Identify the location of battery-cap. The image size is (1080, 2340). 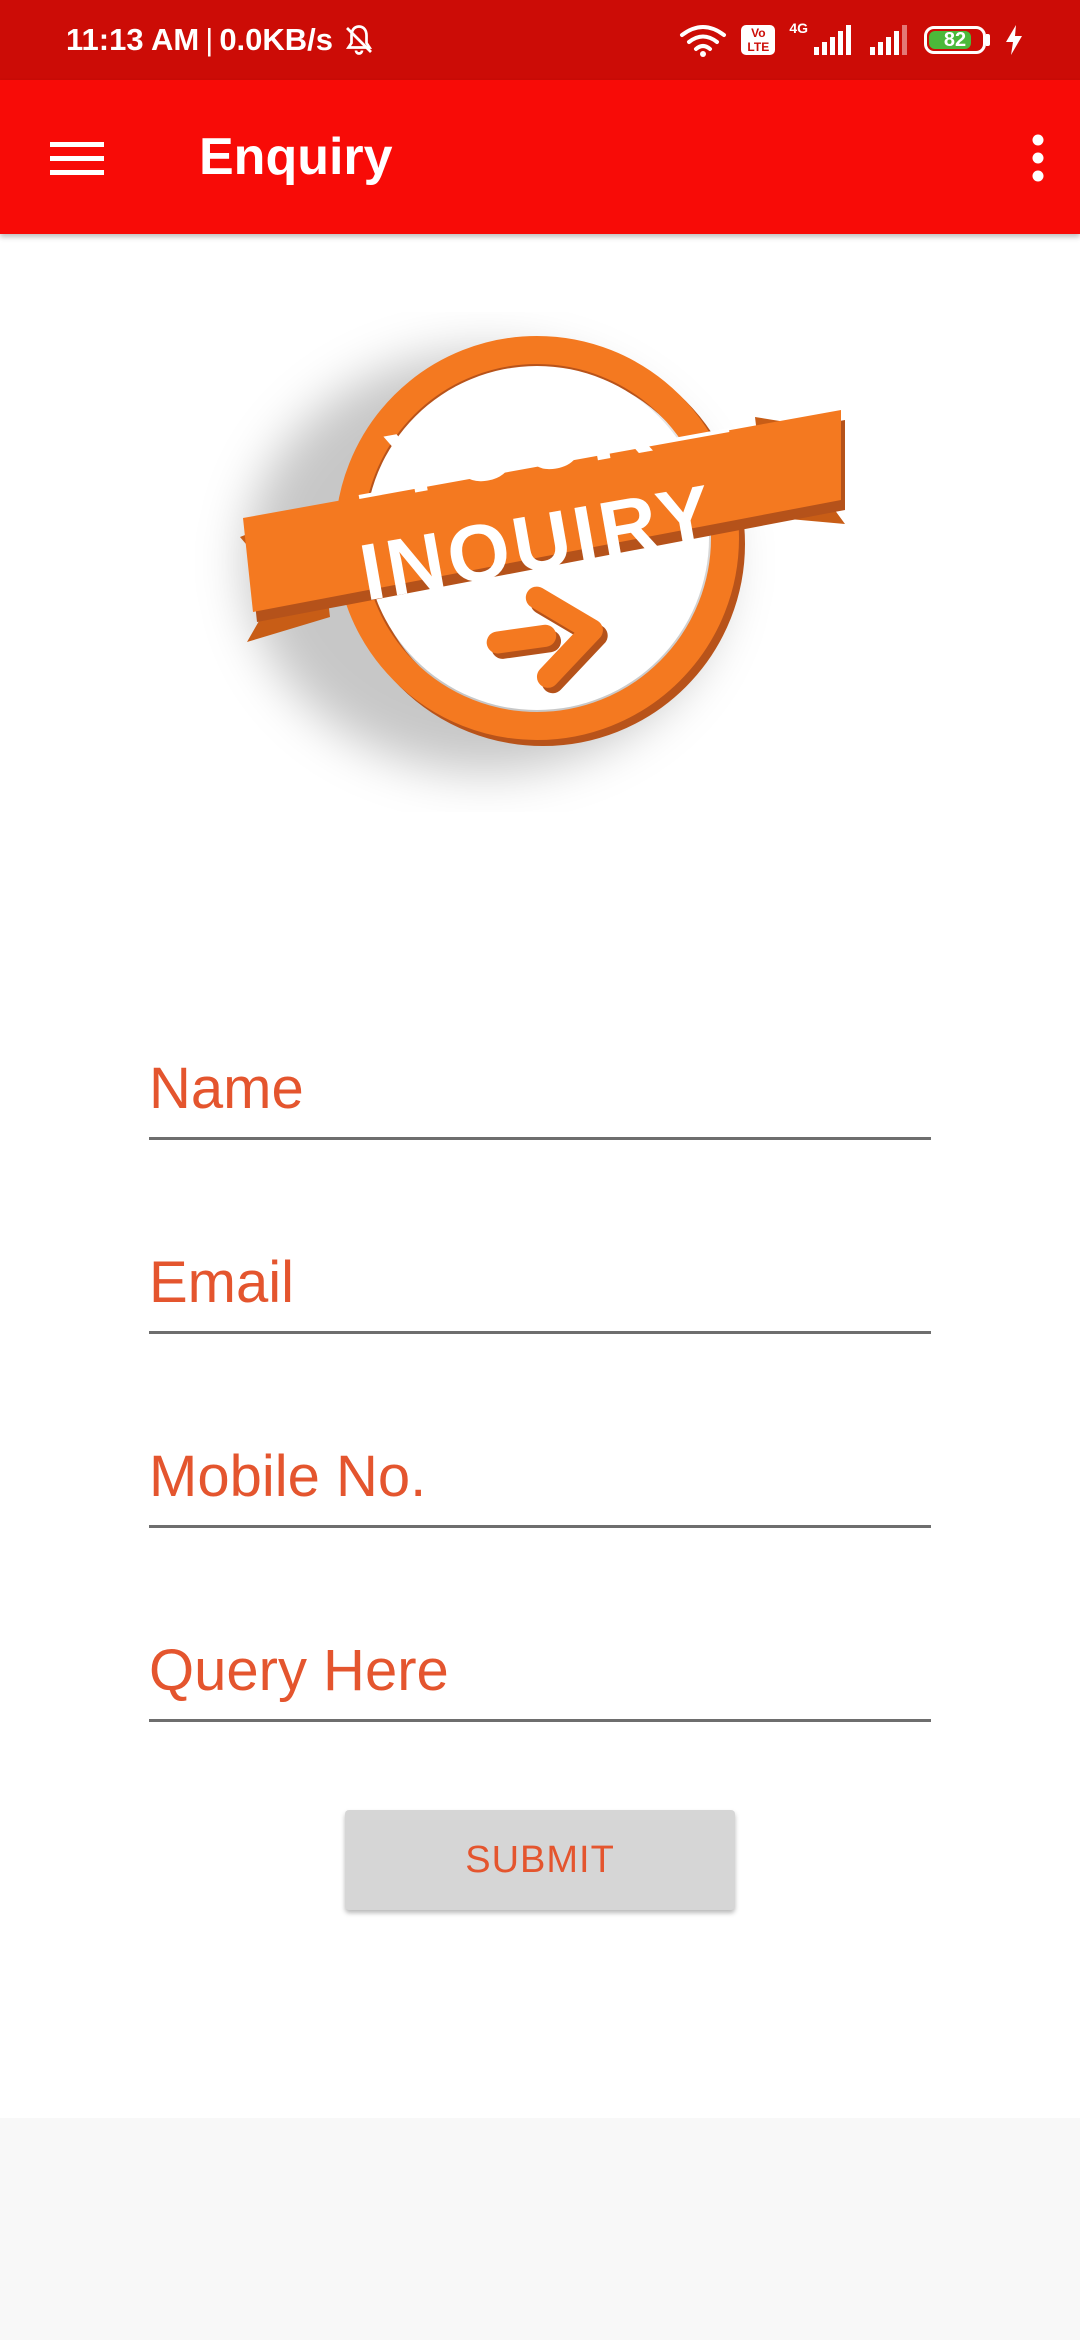
(988, 40).